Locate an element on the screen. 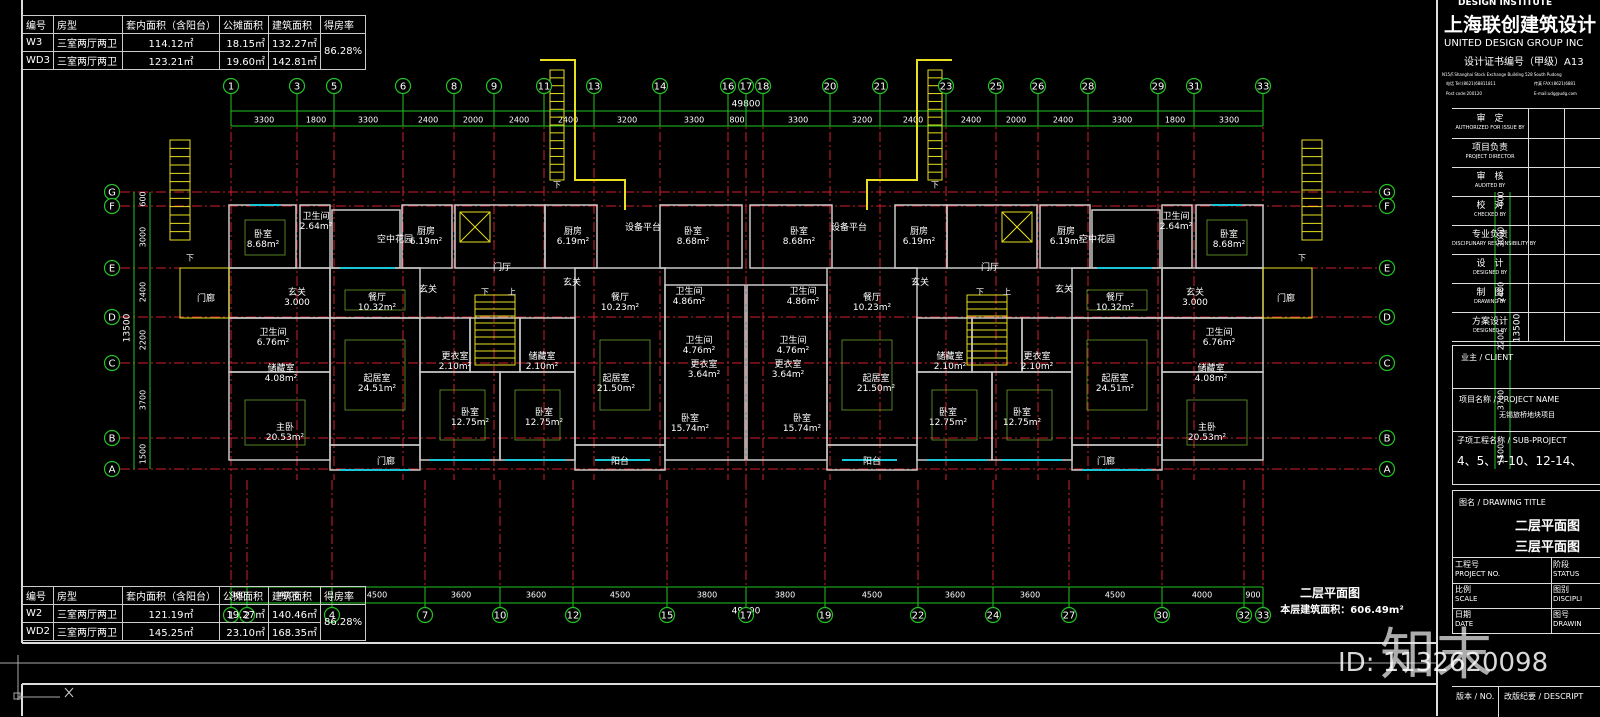  meta-label-en: SCALE is located at coordinates (1466, 599).